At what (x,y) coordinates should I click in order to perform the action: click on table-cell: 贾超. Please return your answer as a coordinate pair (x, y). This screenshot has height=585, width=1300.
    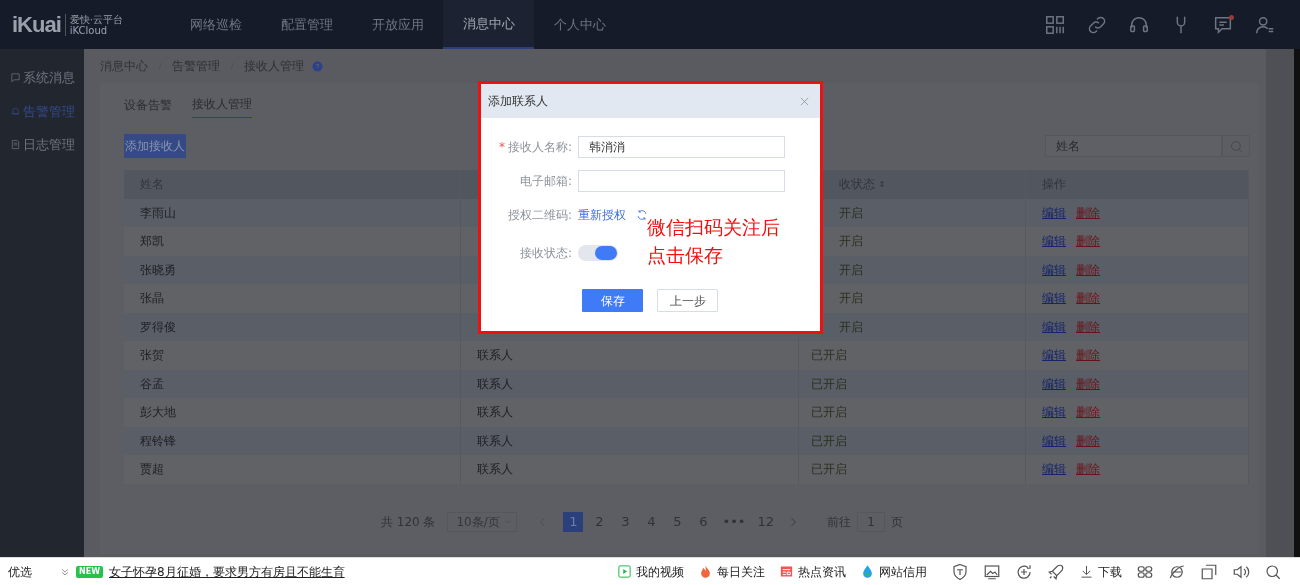
    Looking at the image, I should click on (292, 469).